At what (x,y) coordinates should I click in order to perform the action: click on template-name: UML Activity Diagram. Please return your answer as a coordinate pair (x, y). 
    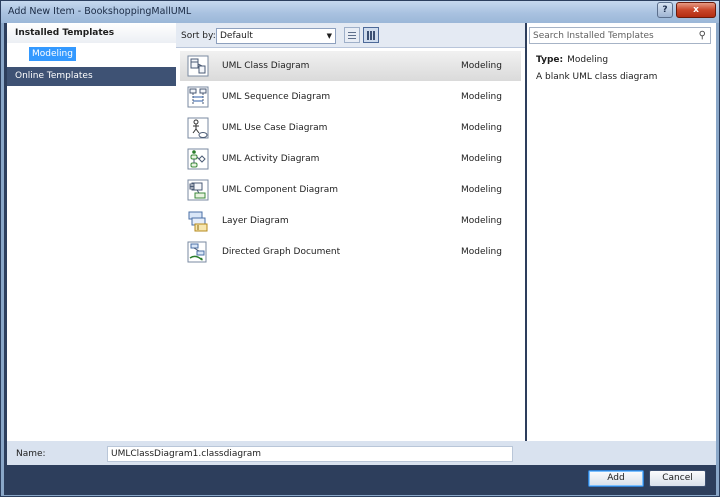
    Looking at the image, I should click on (271, 159).